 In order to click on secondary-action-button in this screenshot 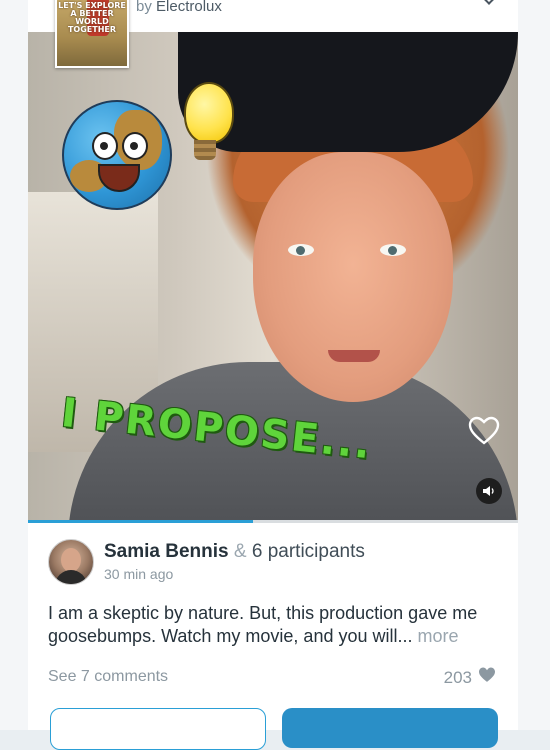, I will do `click(158, 729)`.